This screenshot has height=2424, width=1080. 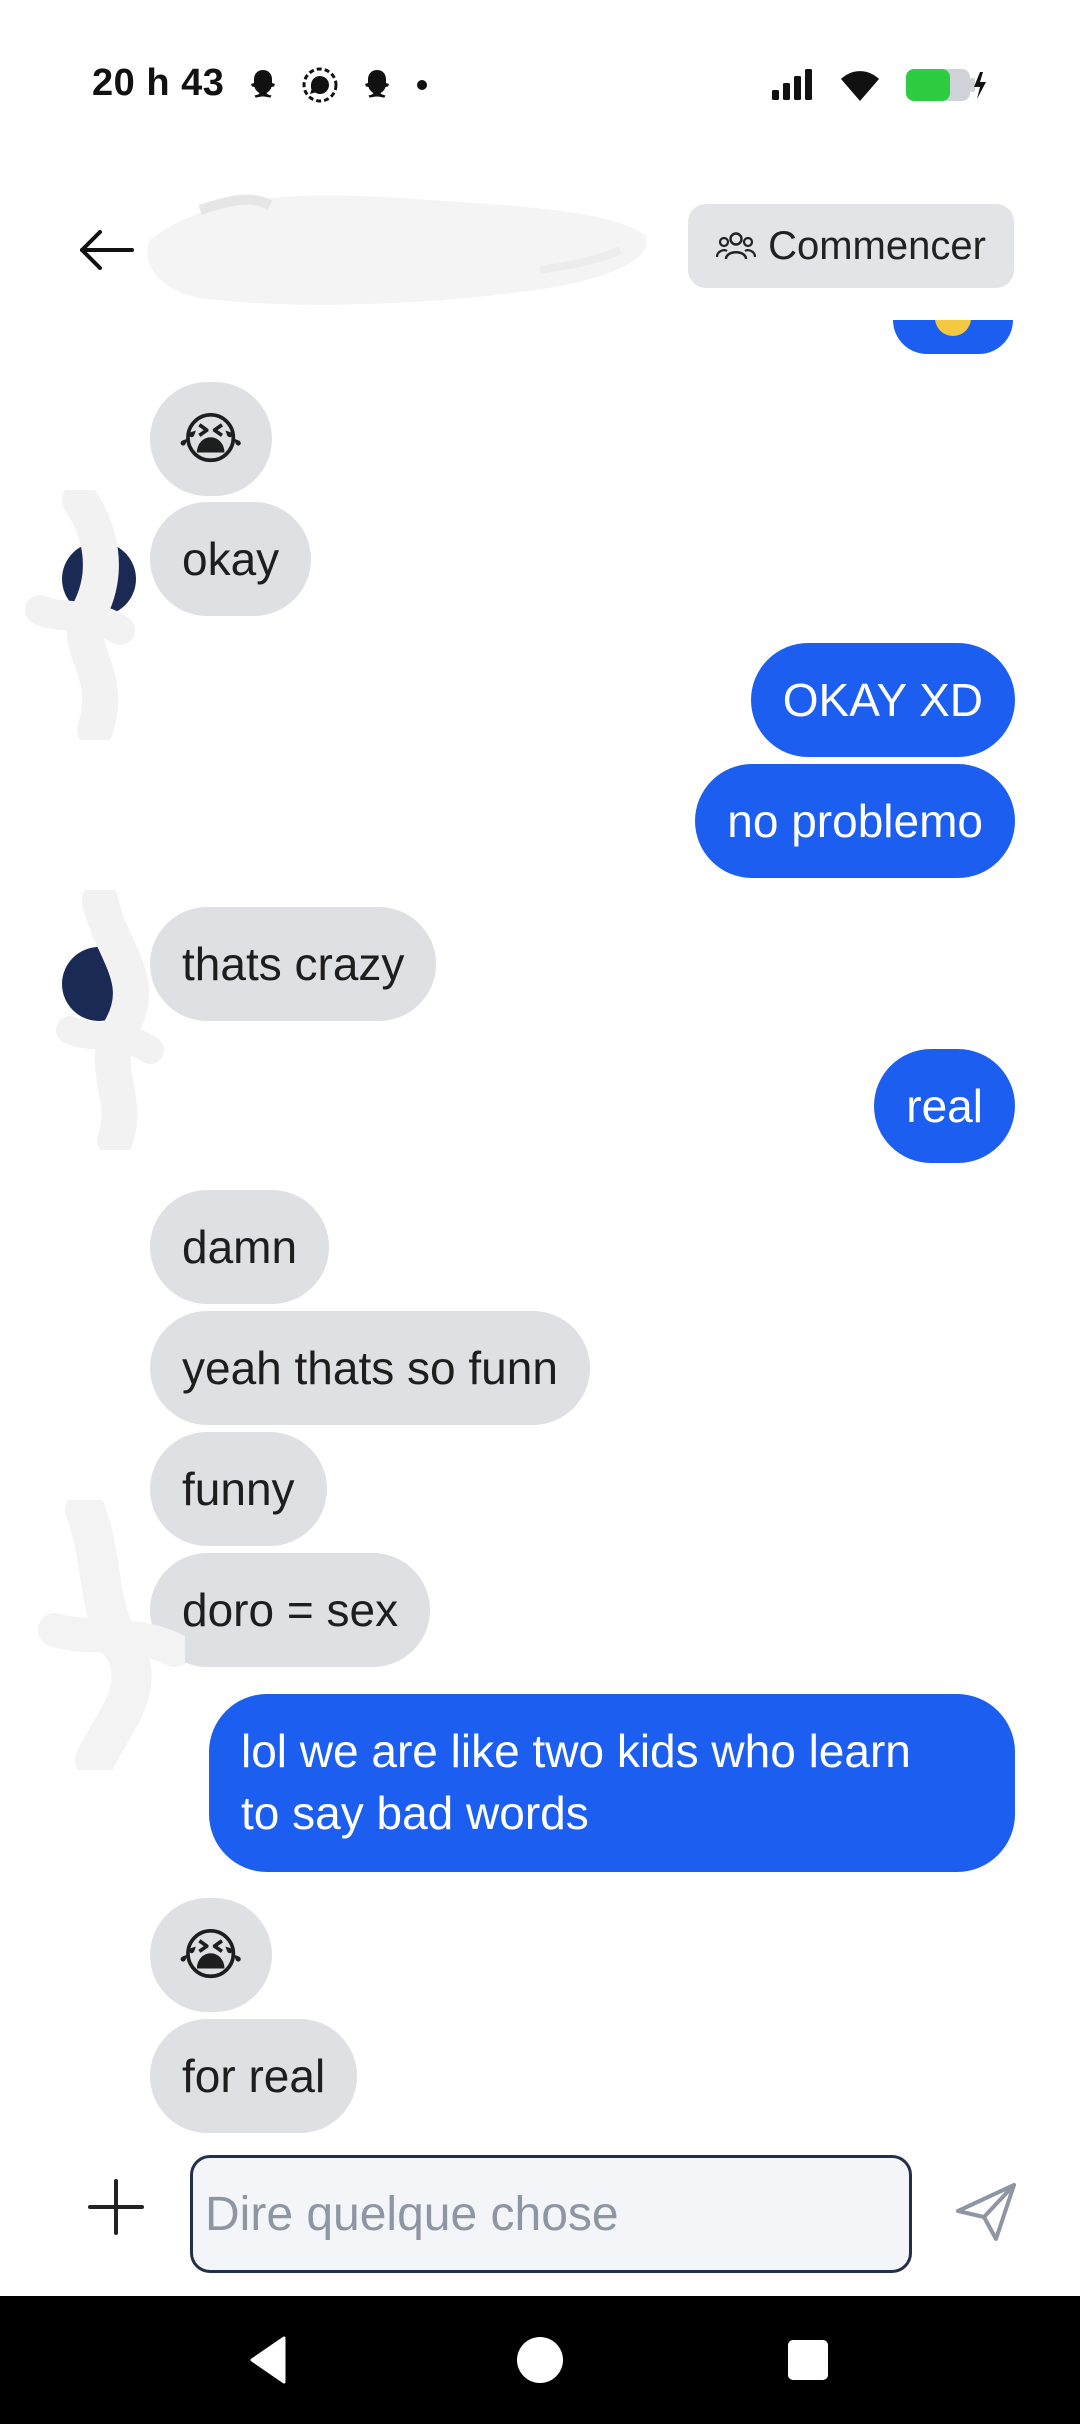 I want to click on navigation-bar, so click(x=540, y=2360).